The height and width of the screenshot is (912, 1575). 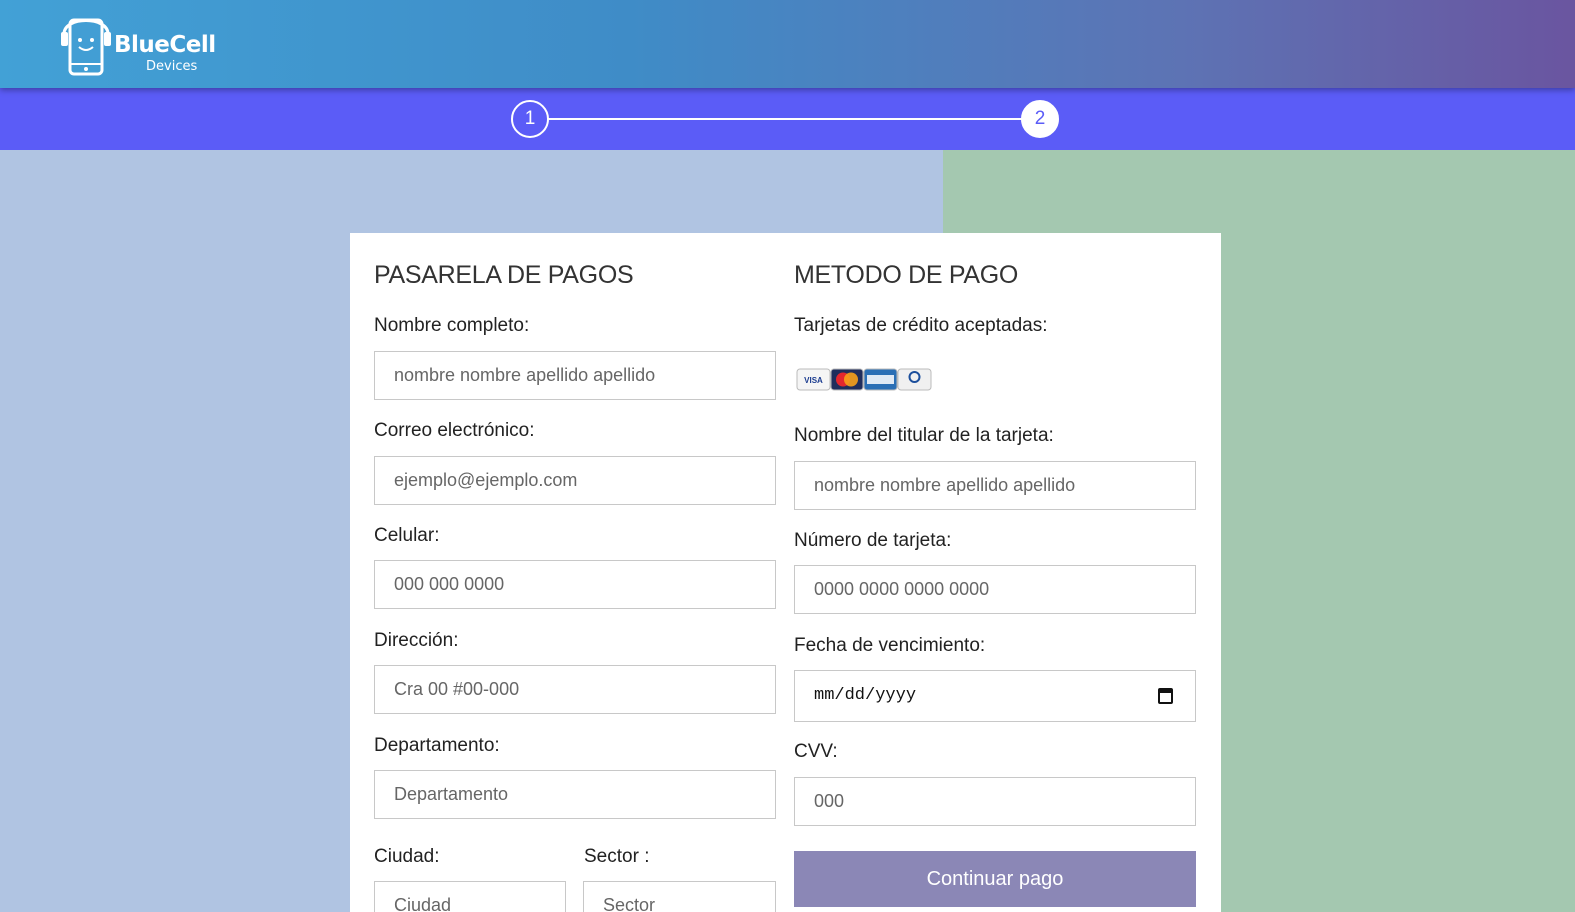 I want to click on cvv-input: 000, so click(x=995, y=801).